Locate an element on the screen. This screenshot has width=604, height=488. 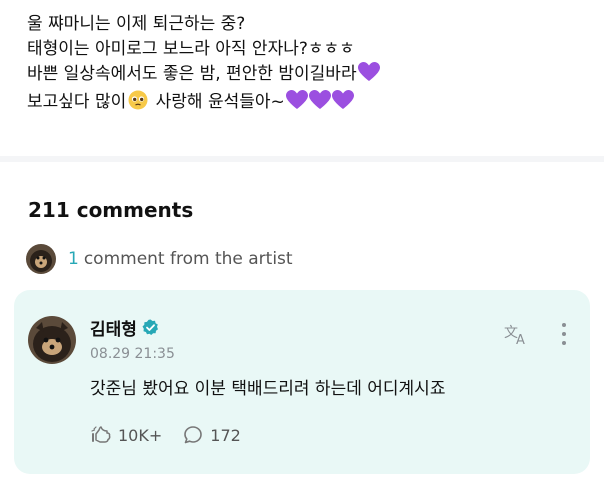
reply-icon is located at coordinates (193, 435).